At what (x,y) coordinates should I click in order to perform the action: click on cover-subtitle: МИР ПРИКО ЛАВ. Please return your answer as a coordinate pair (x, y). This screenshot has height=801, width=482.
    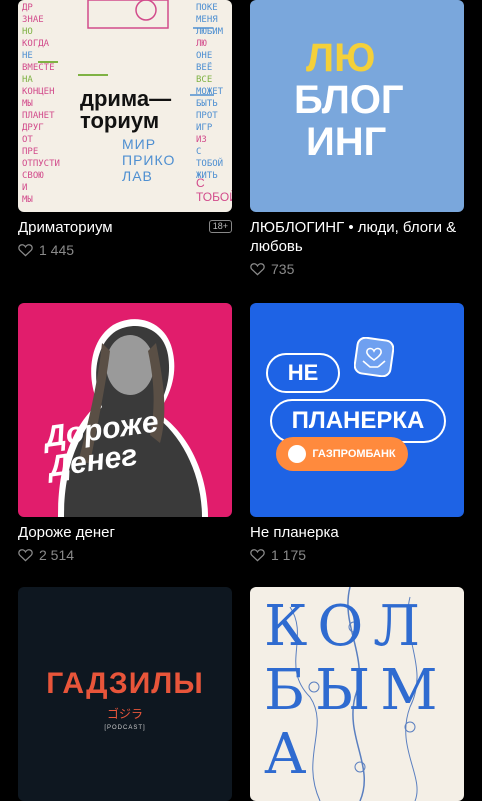
    Looking at the image, I should click on (149, 160).